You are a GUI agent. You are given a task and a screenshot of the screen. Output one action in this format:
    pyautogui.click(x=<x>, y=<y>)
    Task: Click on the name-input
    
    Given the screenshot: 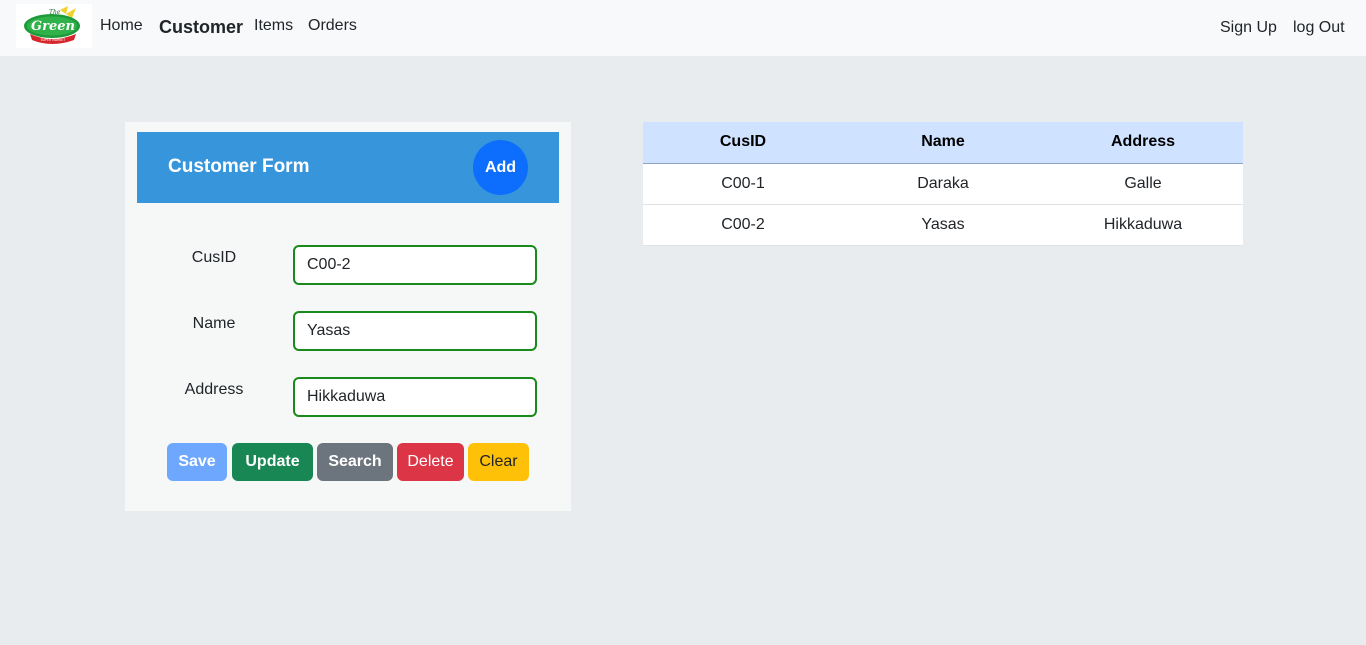 What is the action you would take?
    pyautogui.click(x=415, y=331)
    